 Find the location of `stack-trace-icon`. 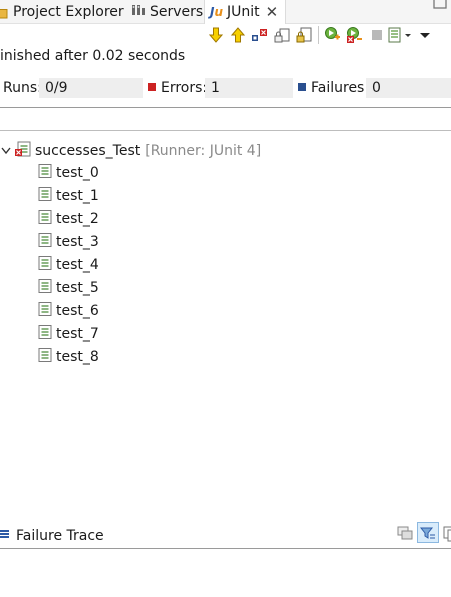

stack-trace-icon is located at coordinates (5, 536).